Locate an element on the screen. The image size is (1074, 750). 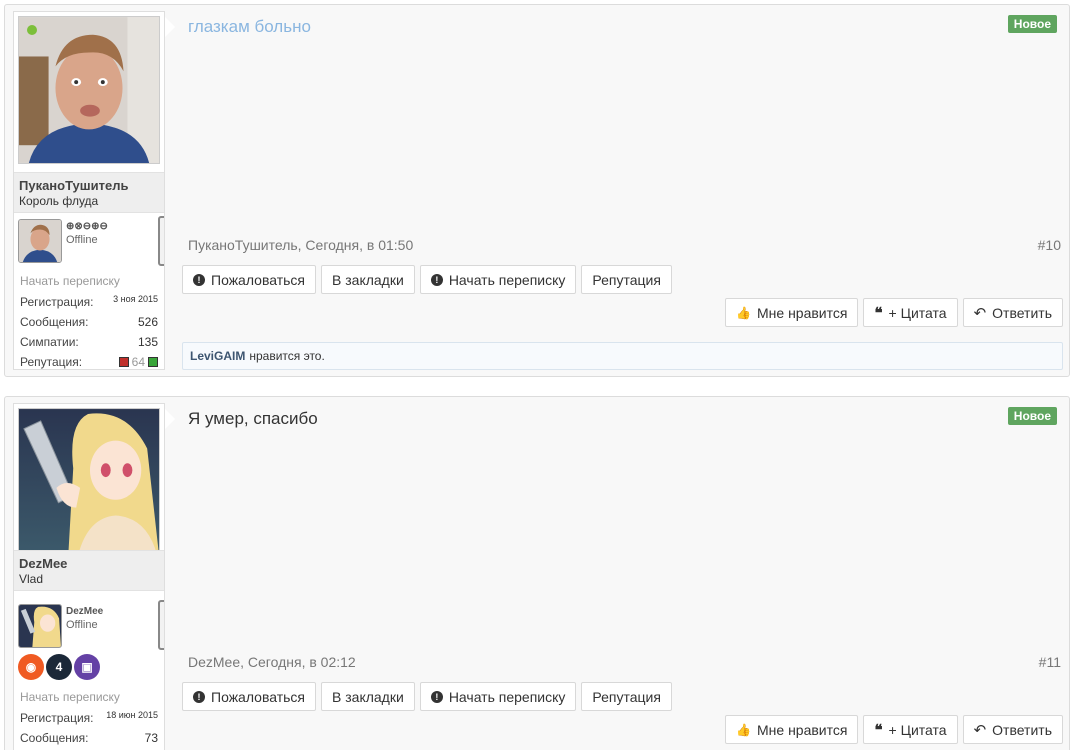
stat-reputation: Репутация: 64 is located at coordinates (89, 360).